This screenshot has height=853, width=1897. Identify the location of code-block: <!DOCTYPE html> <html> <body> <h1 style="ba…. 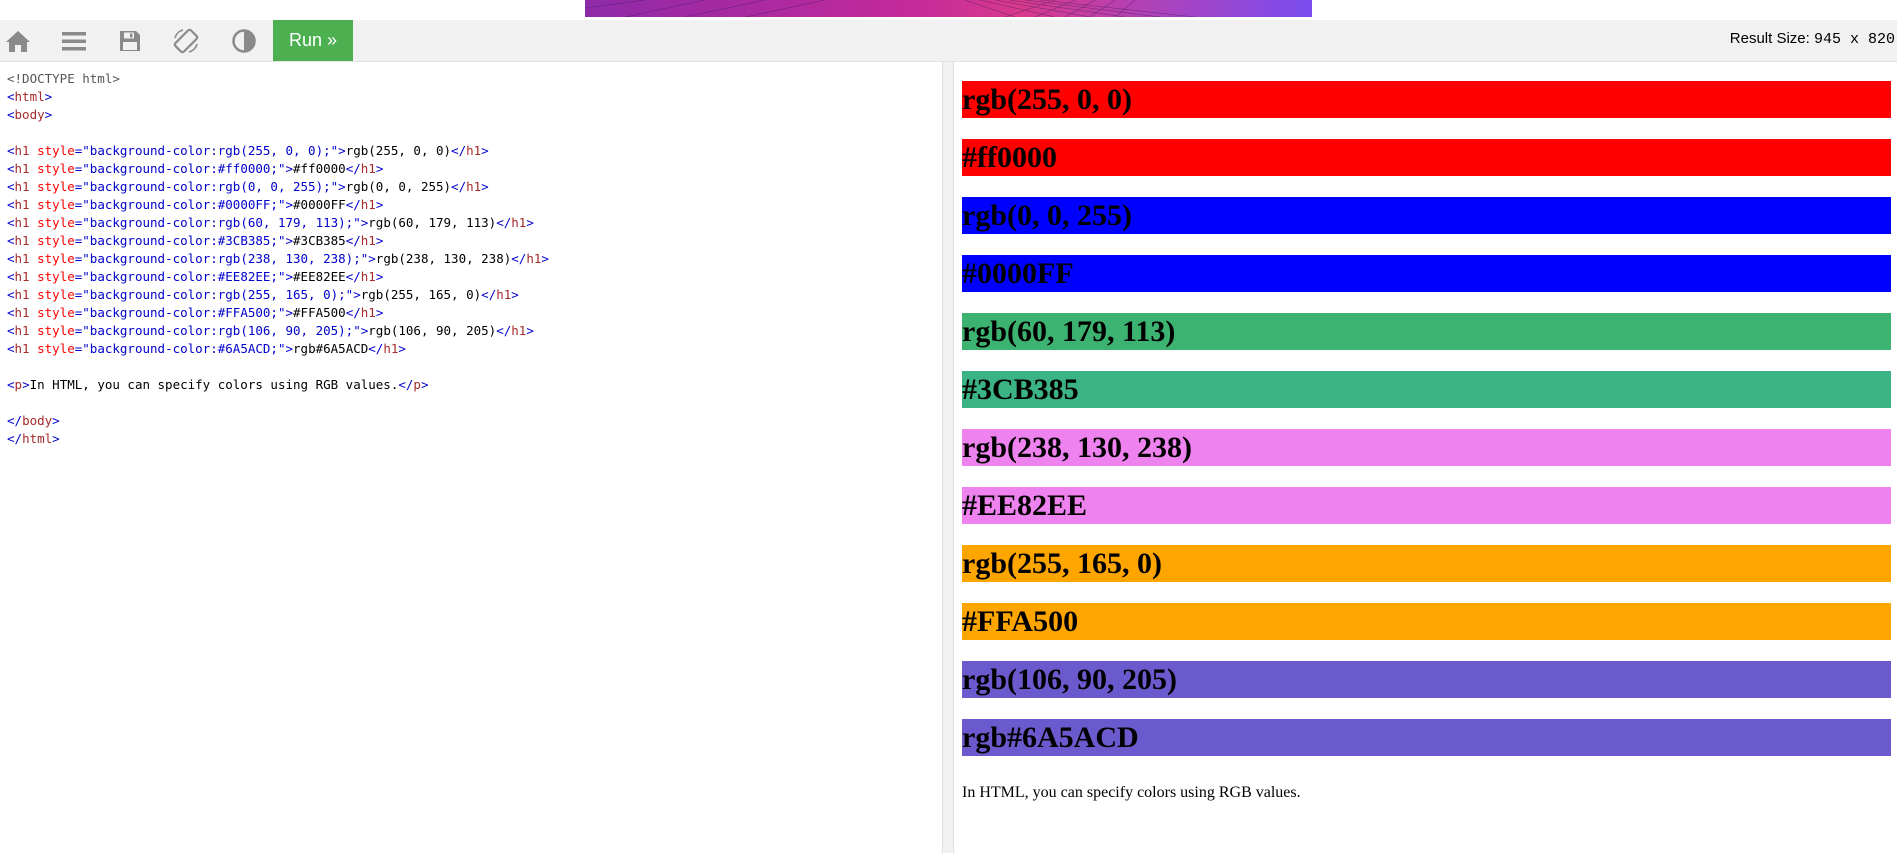
(278, 259).